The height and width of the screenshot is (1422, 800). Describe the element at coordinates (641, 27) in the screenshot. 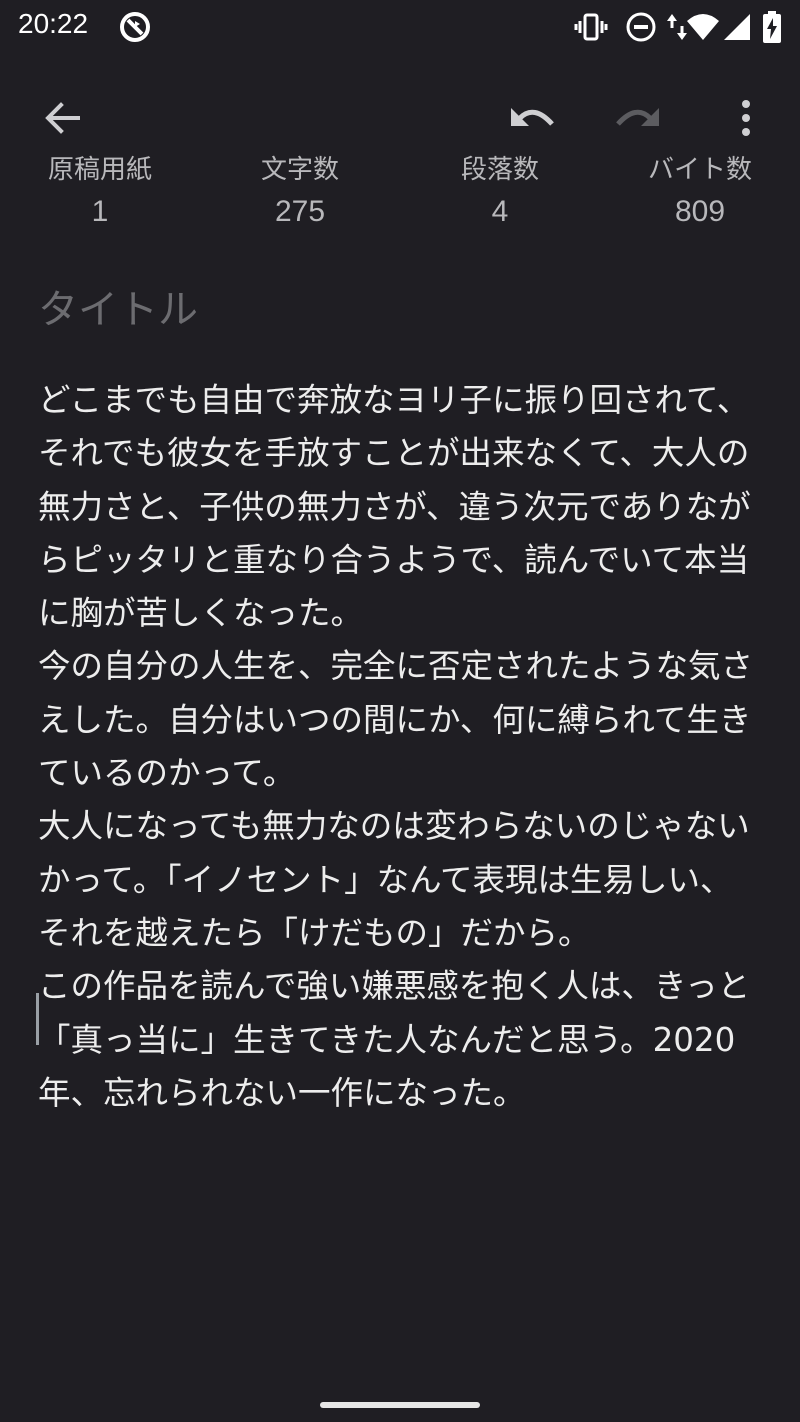

I see `do-not-disturb-icon` at that location.